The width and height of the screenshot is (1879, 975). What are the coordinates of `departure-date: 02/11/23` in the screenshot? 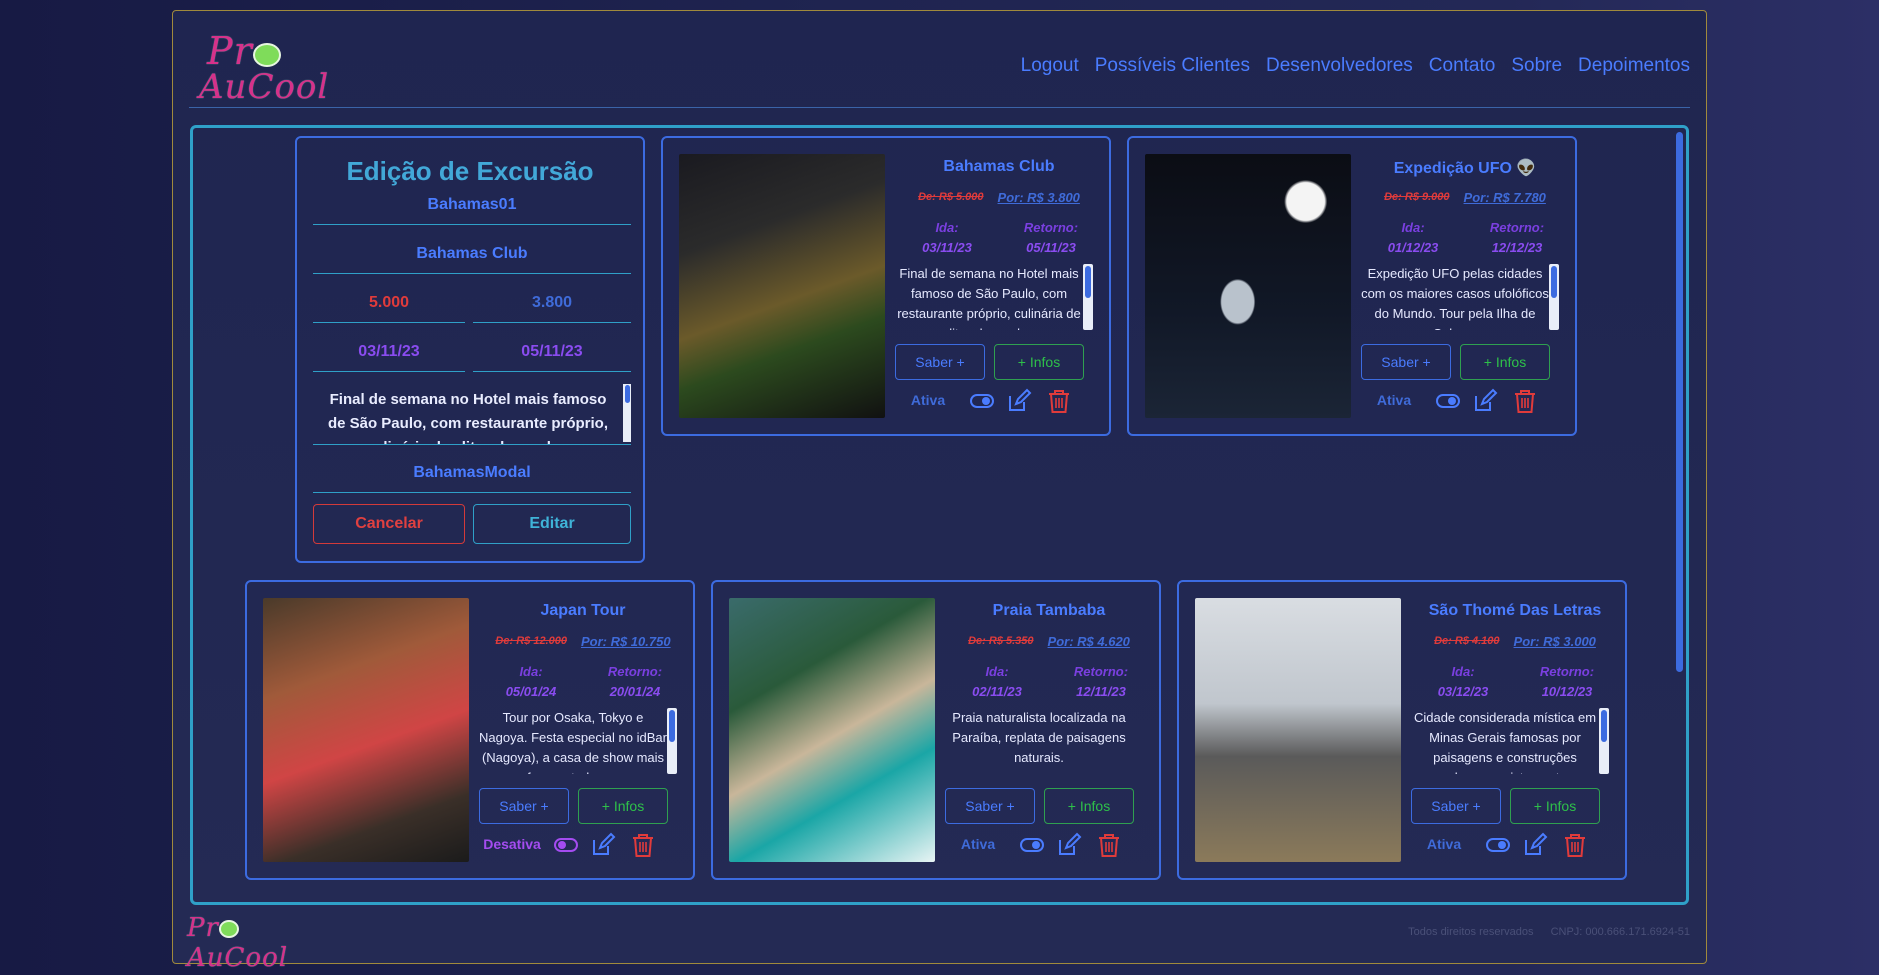 It's located at (997, 691).